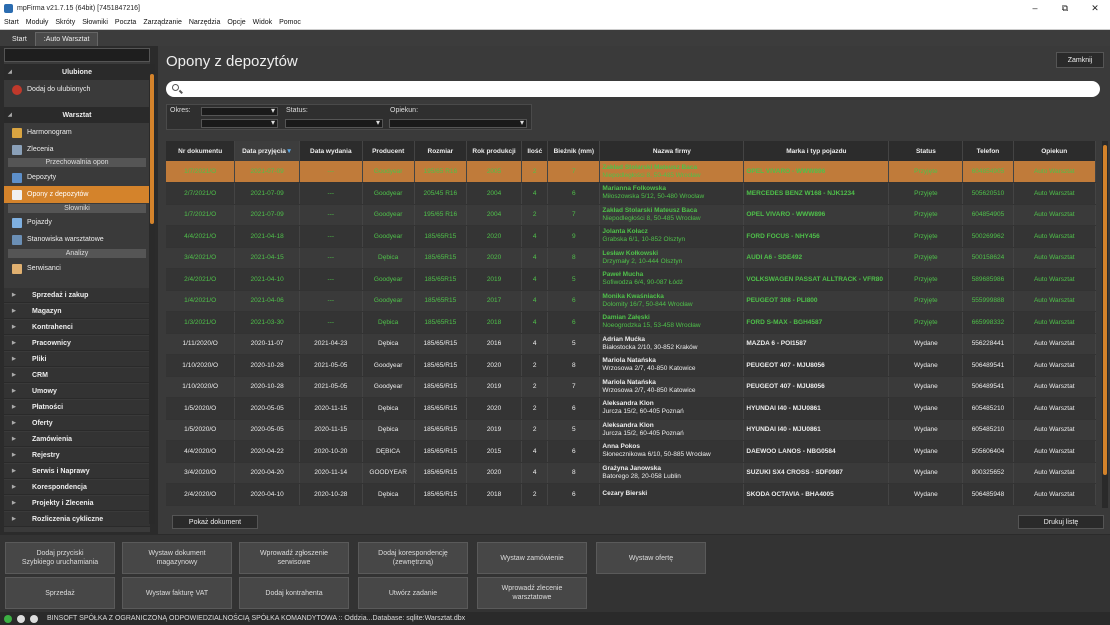 This screenshot has width=1110, height=625. What do you see at coordinates (77, 222) in the screenshot?
I see `sidebar-item-pojazdy: Pojazdy` at bounding box center [77, 222].